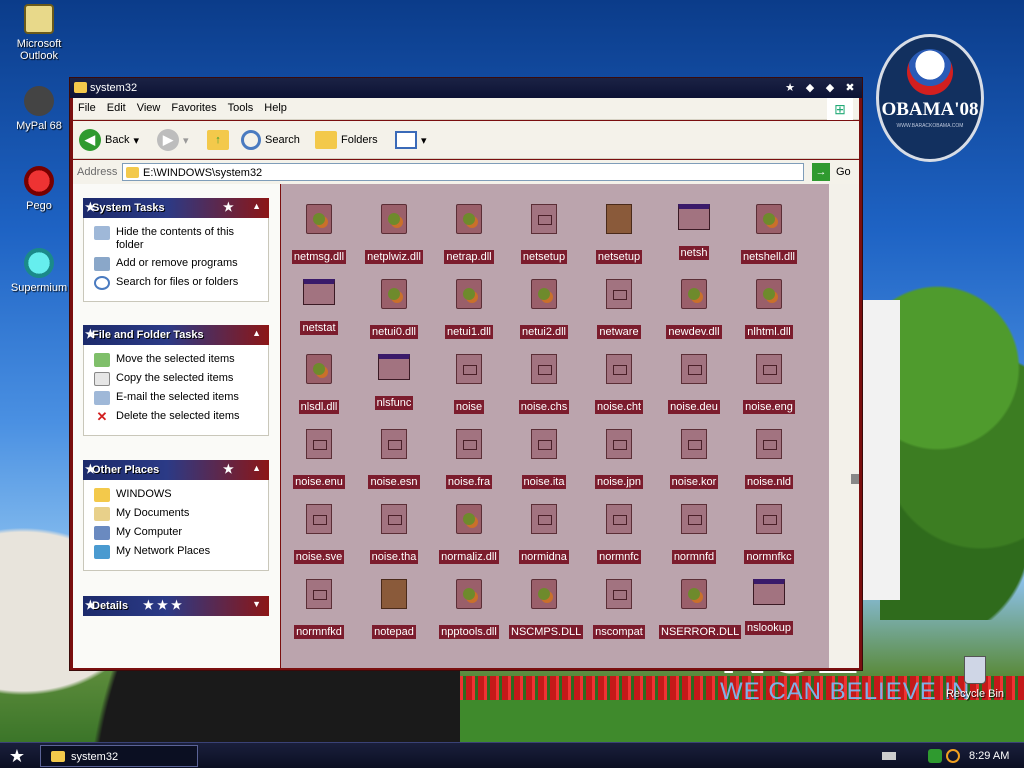  I want to click on file-item: normnfc, so click(619, 534).